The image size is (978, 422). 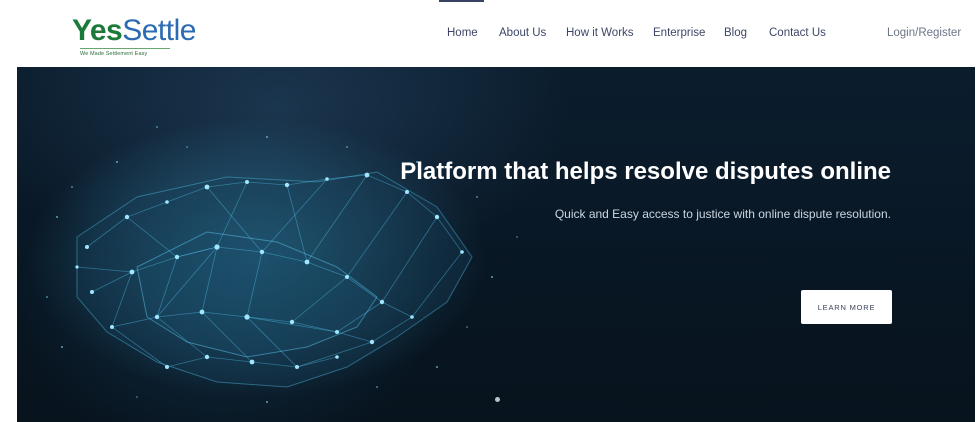 What do you see at coordinates (114, 54) in the screenshot?
I see `logo-tagline: We Made Settlement Easy` at bounding box center [114, 54].